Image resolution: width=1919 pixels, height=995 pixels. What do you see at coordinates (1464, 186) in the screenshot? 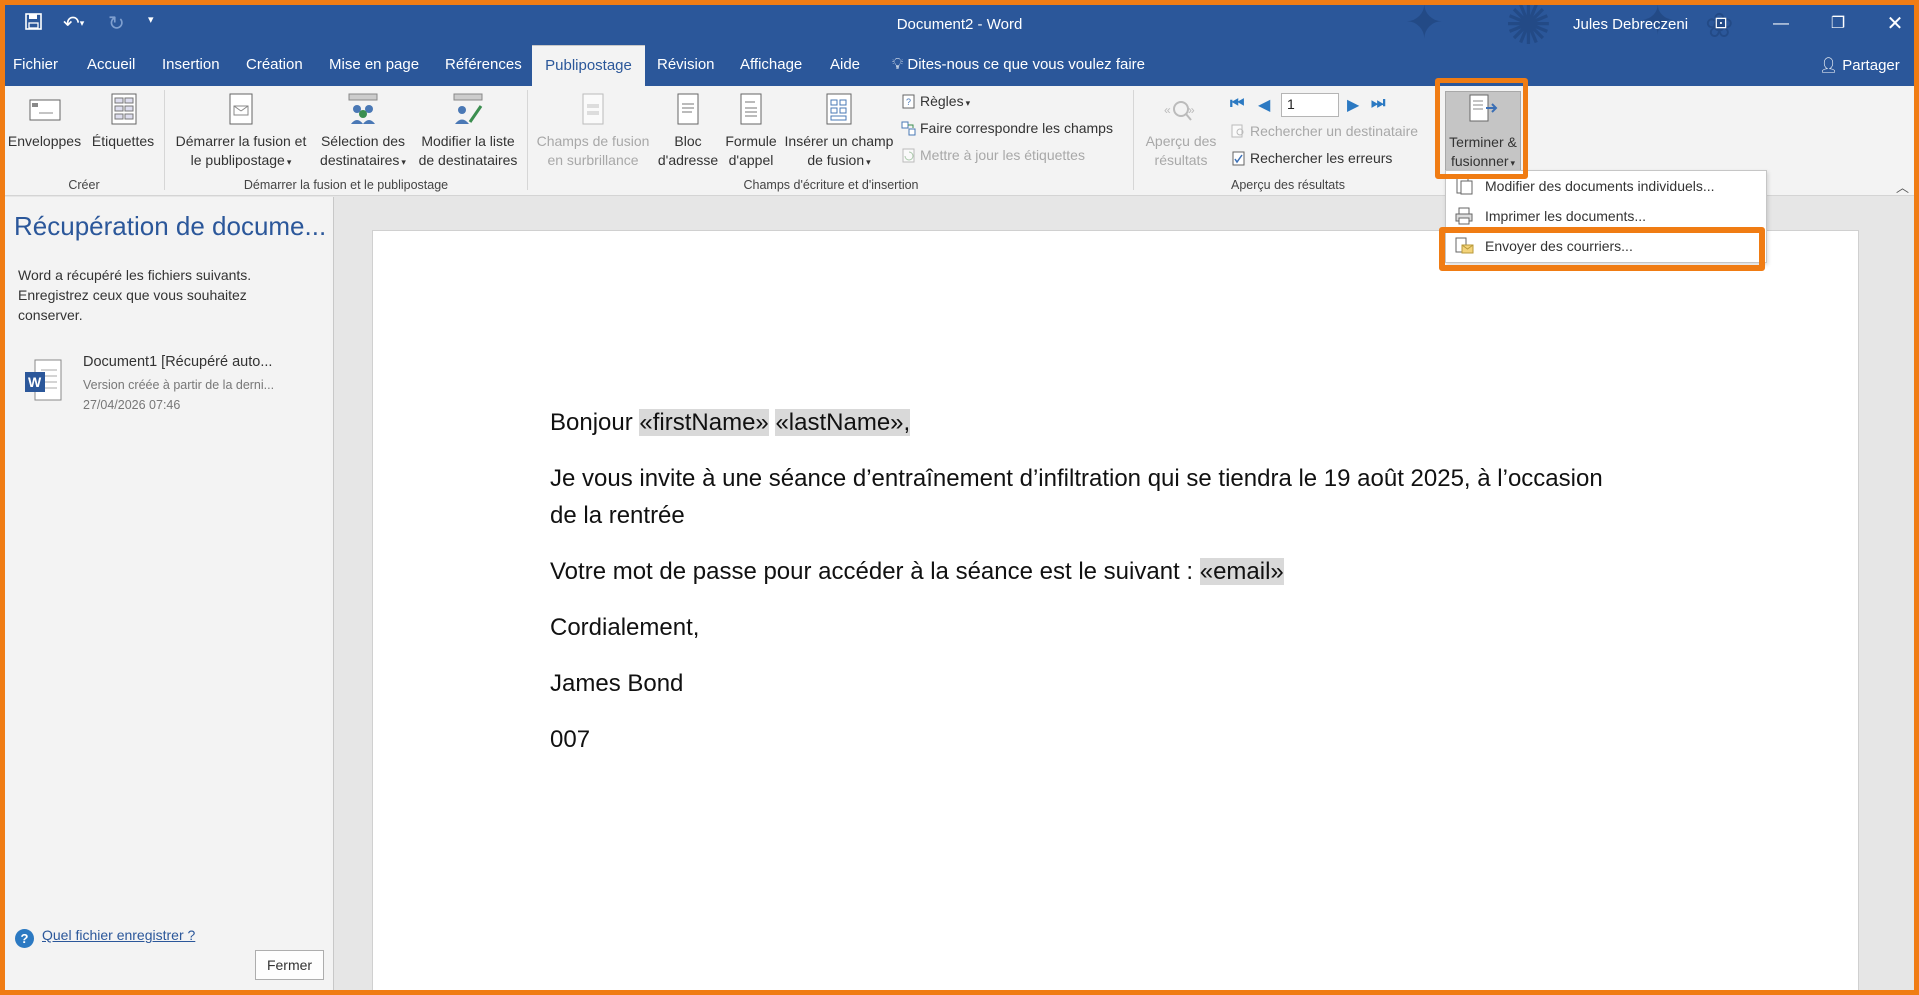
I see `edit-documents-icon` at bounding box center [1464, 186].